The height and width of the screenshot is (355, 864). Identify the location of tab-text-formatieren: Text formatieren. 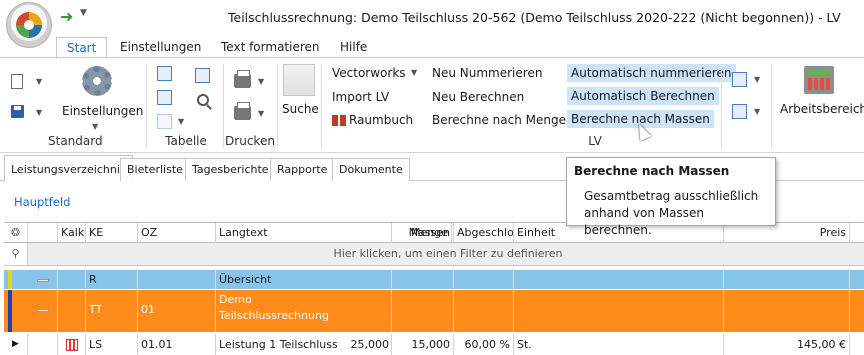
(270, 48).